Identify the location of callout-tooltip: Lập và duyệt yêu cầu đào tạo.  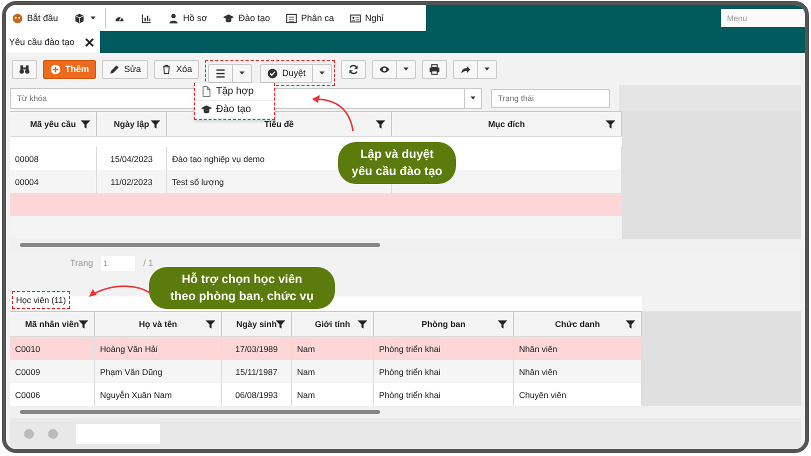
(397, 163).